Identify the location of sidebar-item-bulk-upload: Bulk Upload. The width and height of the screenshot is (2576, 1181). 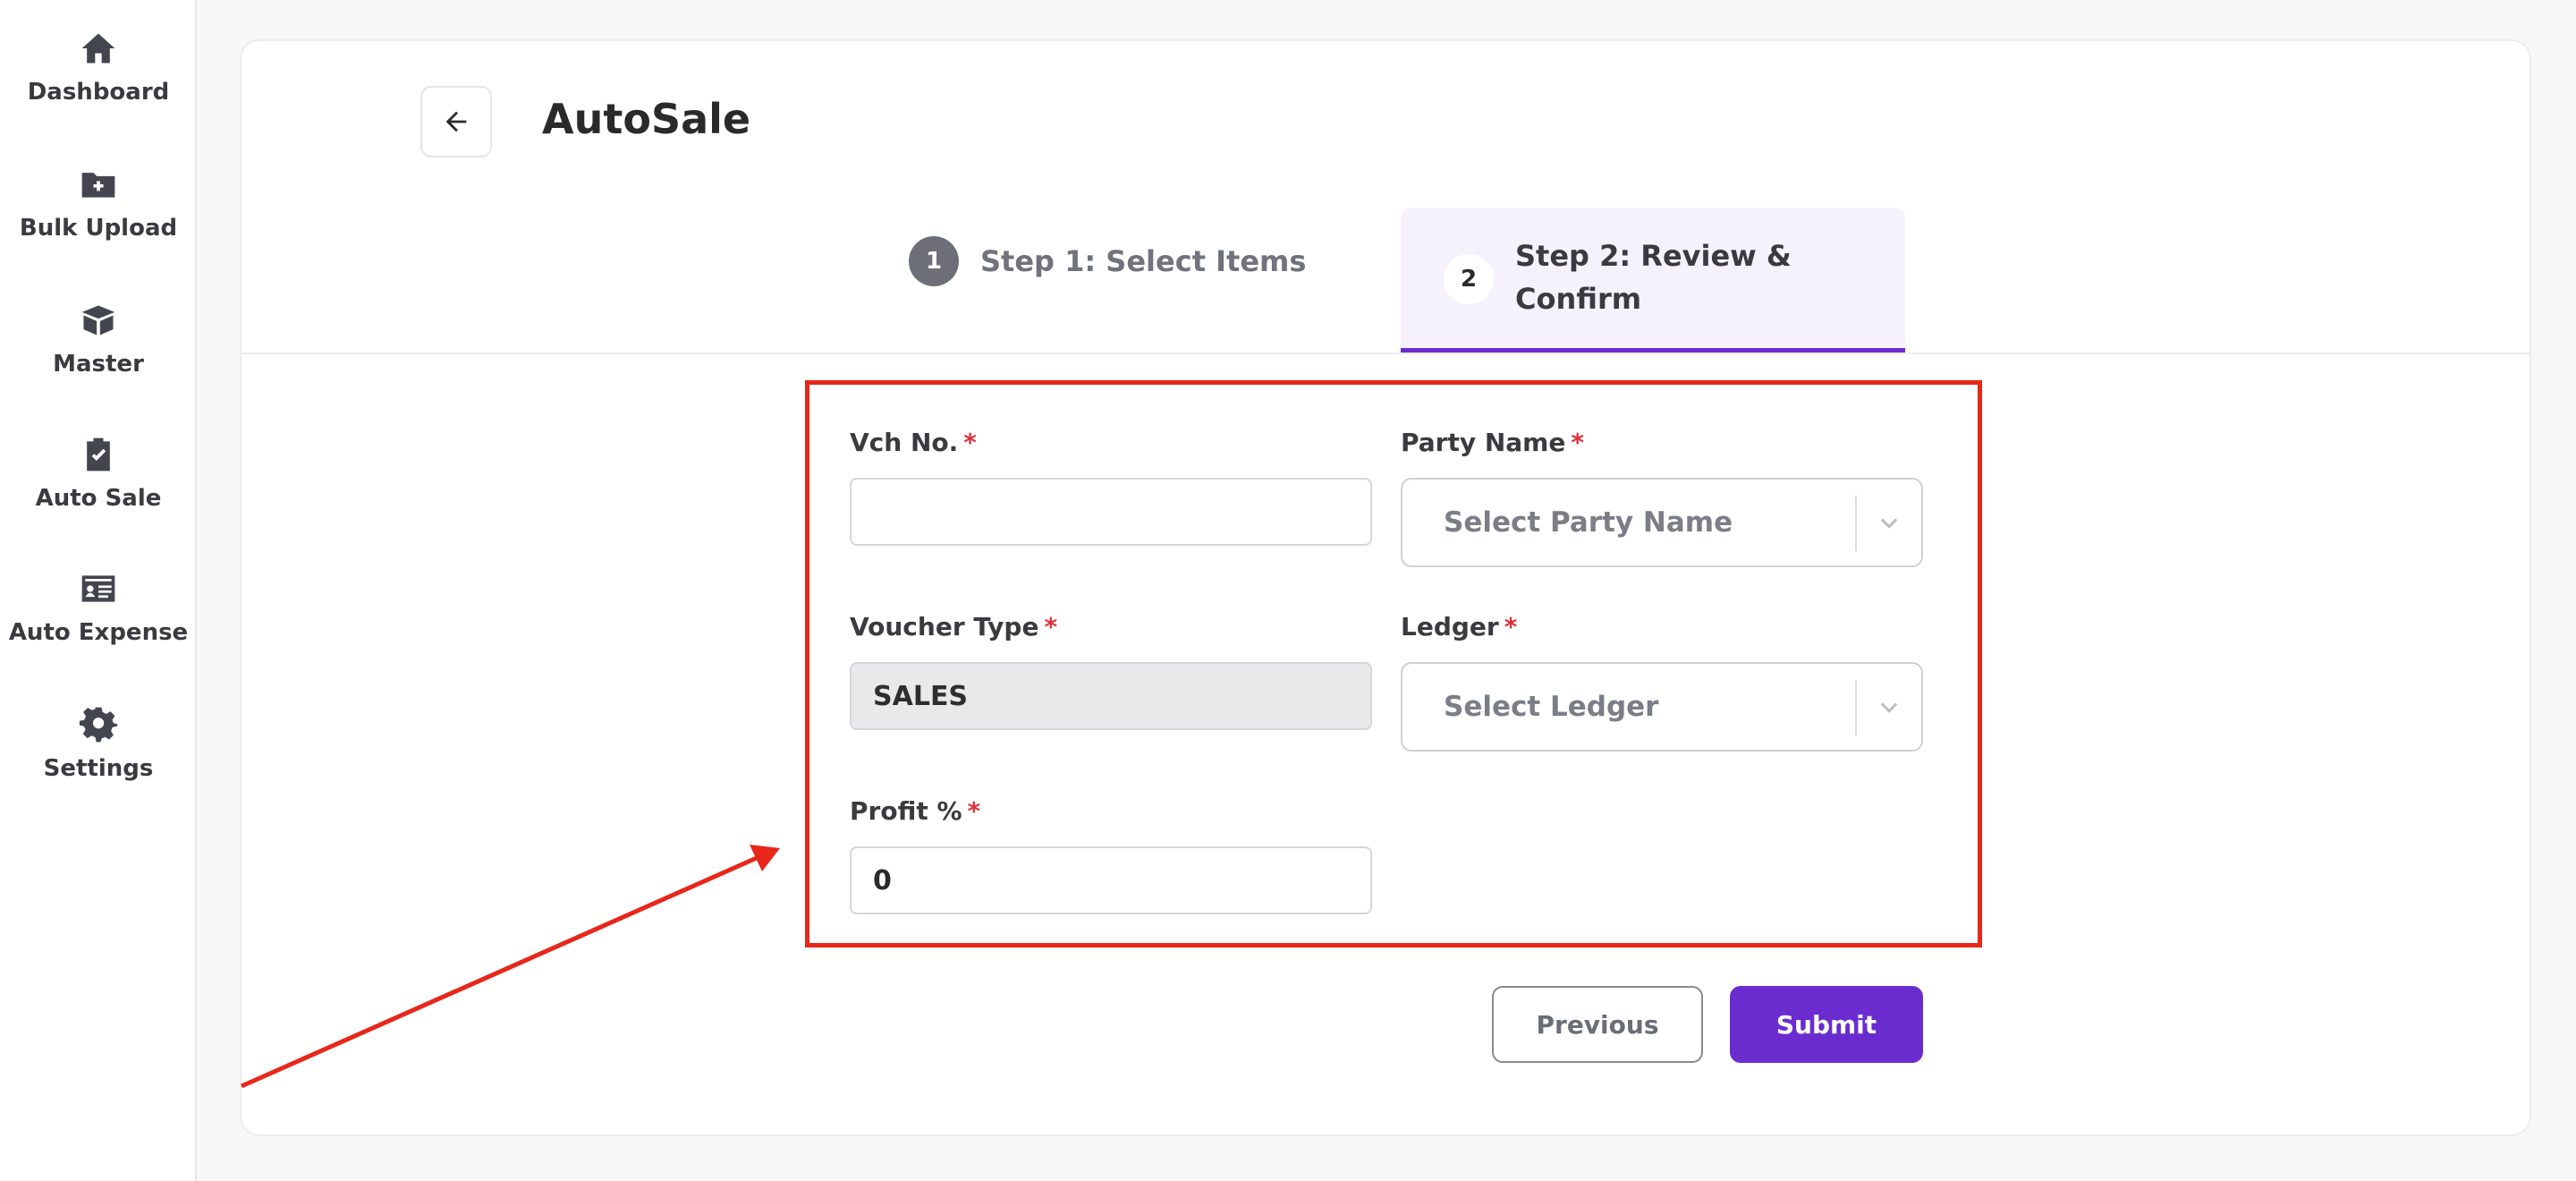
(98, 218).